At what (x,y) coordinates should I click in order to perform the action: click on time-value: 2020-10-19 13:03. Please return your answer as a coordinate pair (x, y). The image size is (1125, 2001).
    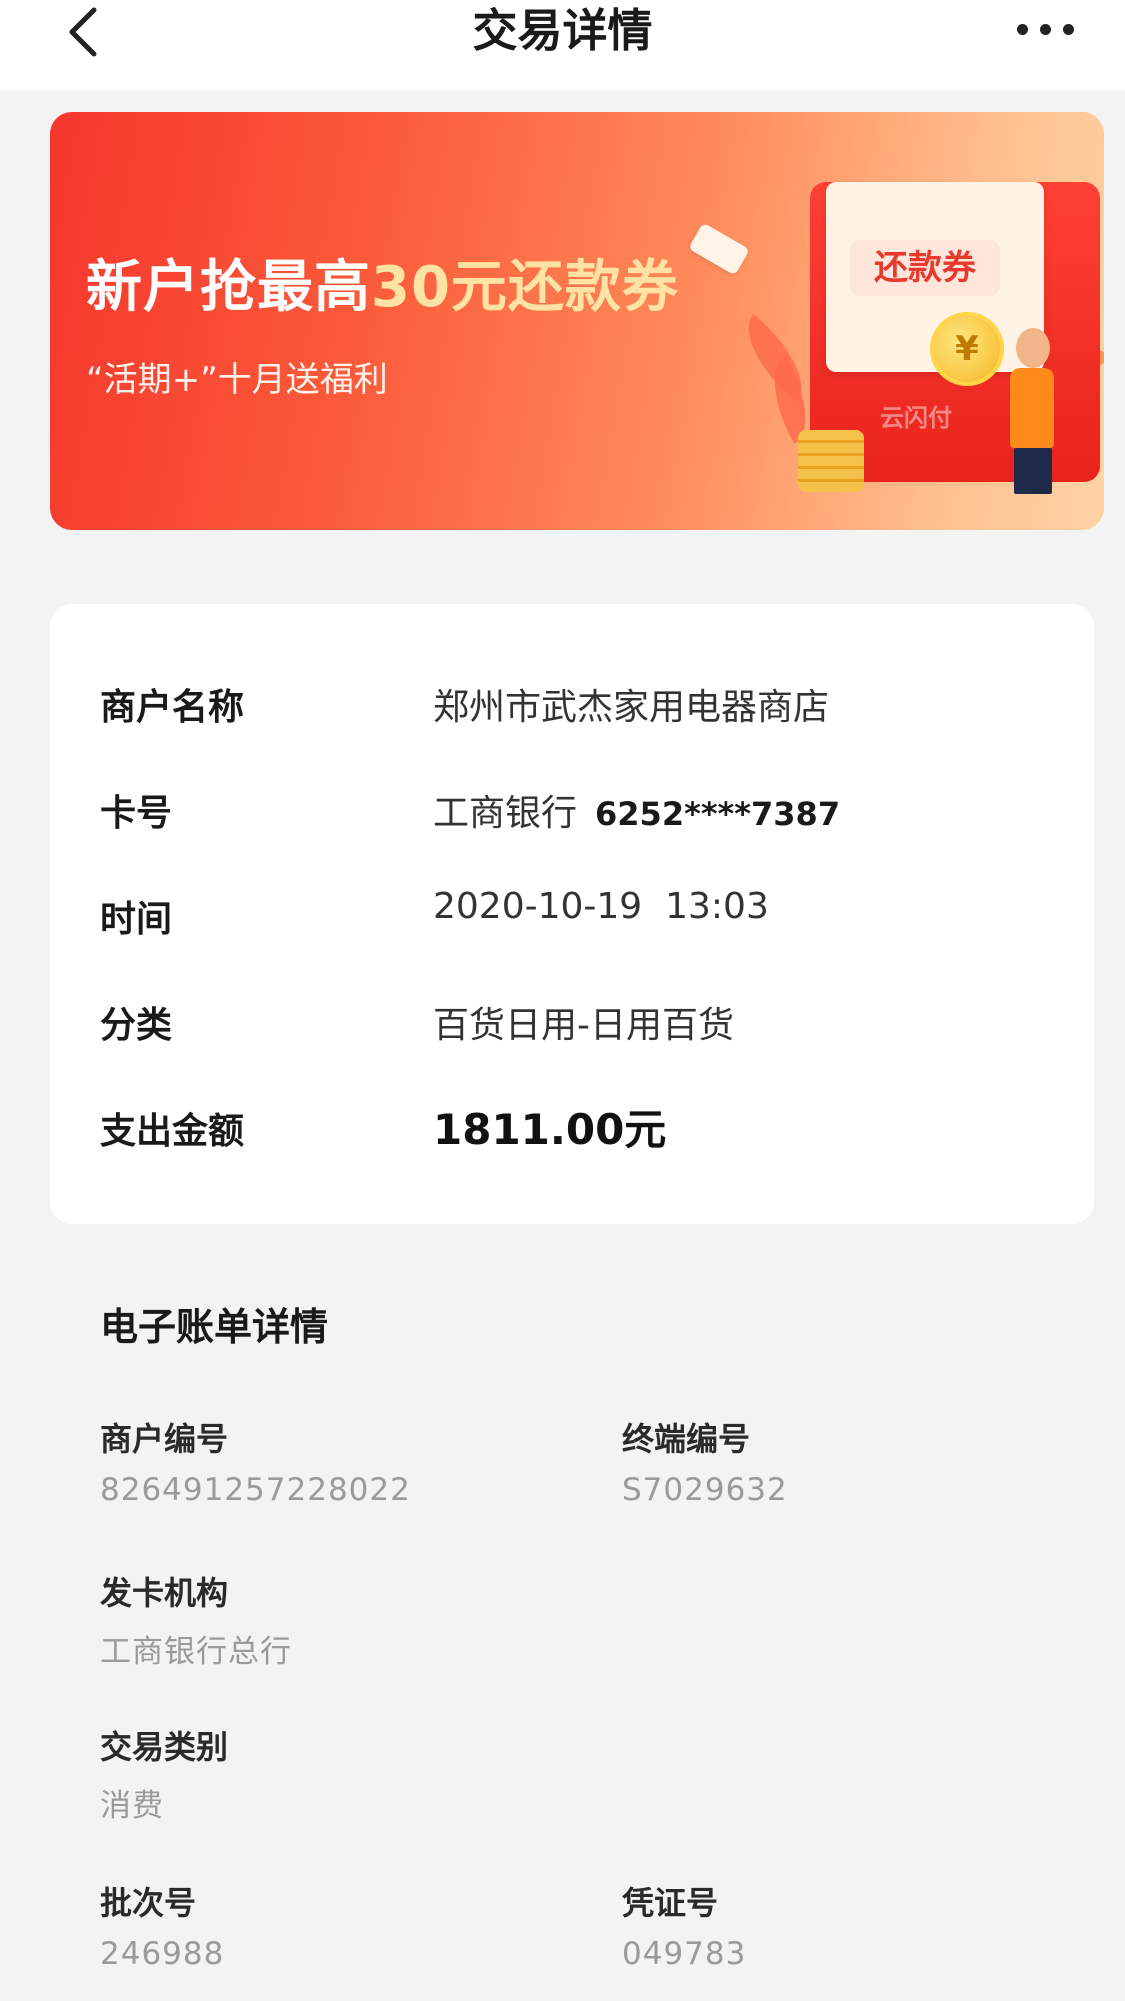
    Looking at the image, I should click on (601, 906).